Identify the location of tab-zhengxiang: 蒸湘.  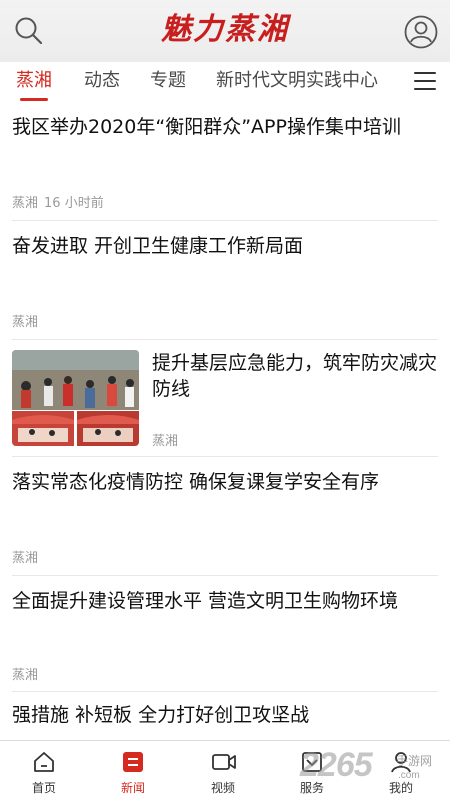
(34, 84).